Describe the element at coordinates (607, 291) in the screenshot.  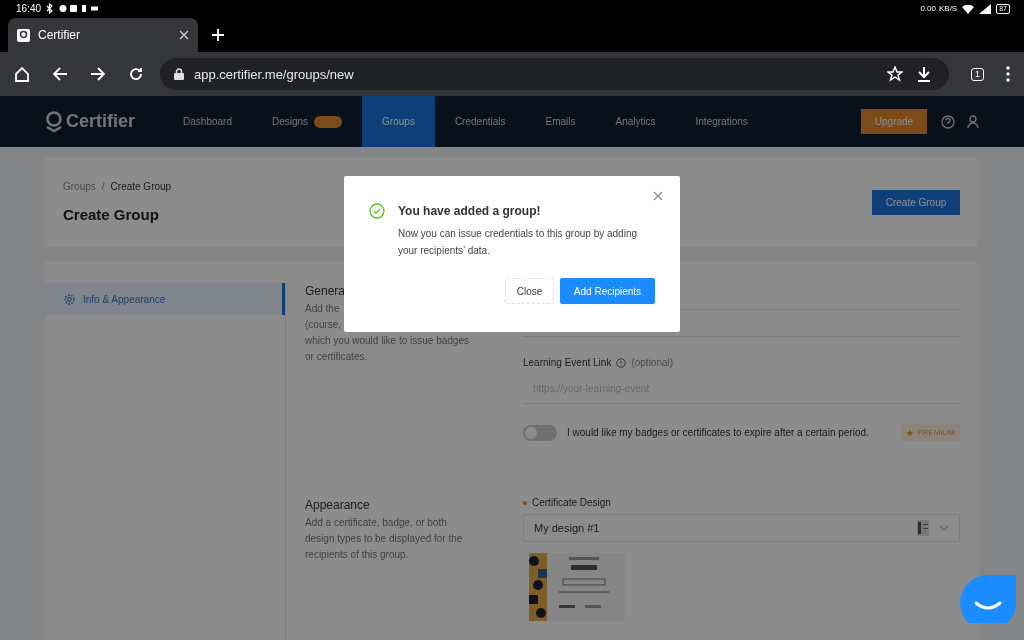
I see `add-recipients-button: Add Recipients` at that location.